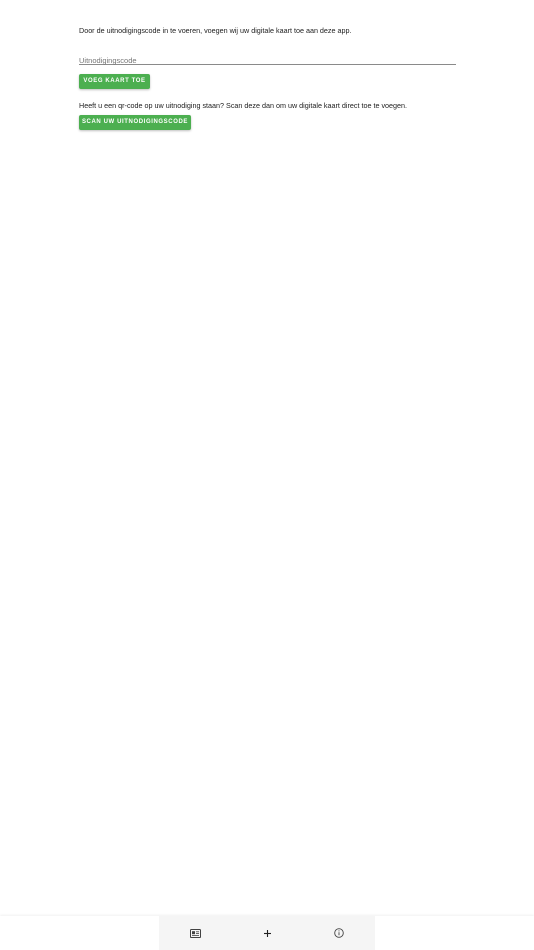  I want to click on info-icon, so click(339, 933).